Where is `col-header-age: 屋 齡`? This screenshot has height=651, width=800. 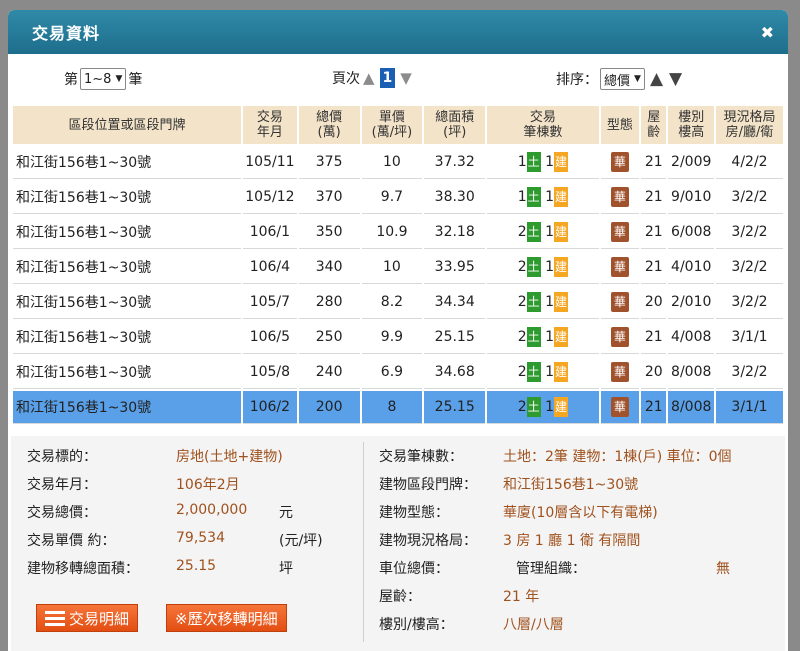 col-header-age: 屋 齡 is located at coordinates (654, 125).